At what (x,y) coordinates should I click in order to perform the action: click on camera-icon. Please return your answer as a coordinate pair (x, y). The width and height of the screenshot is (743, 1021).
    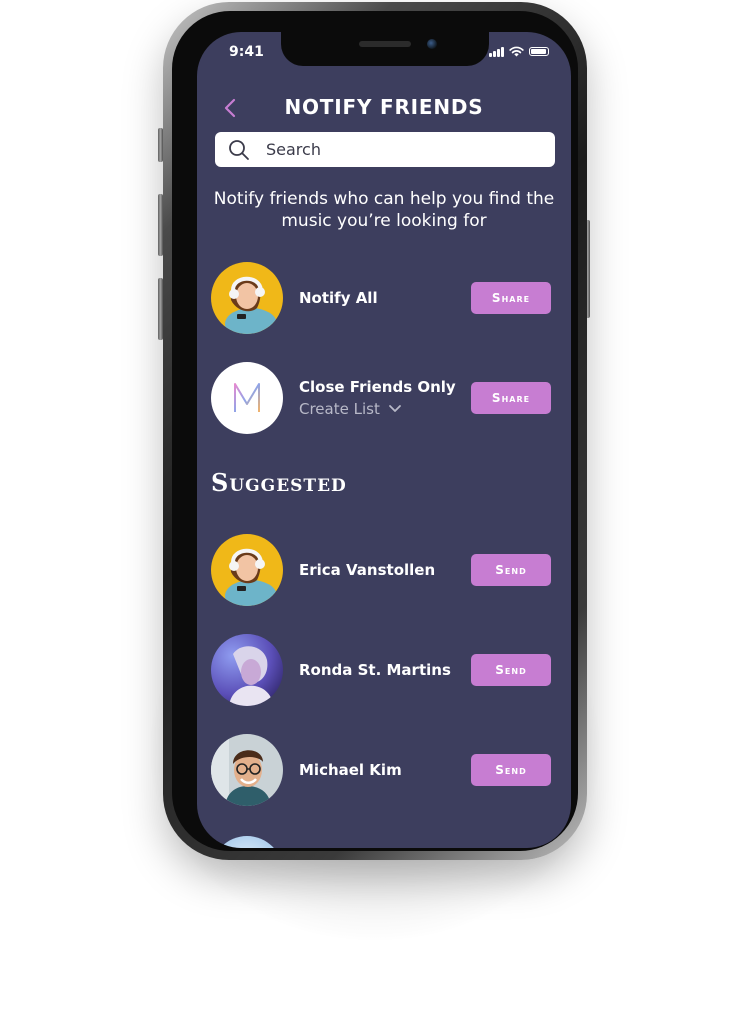
    Looking at the image, I should click on (432, 44).